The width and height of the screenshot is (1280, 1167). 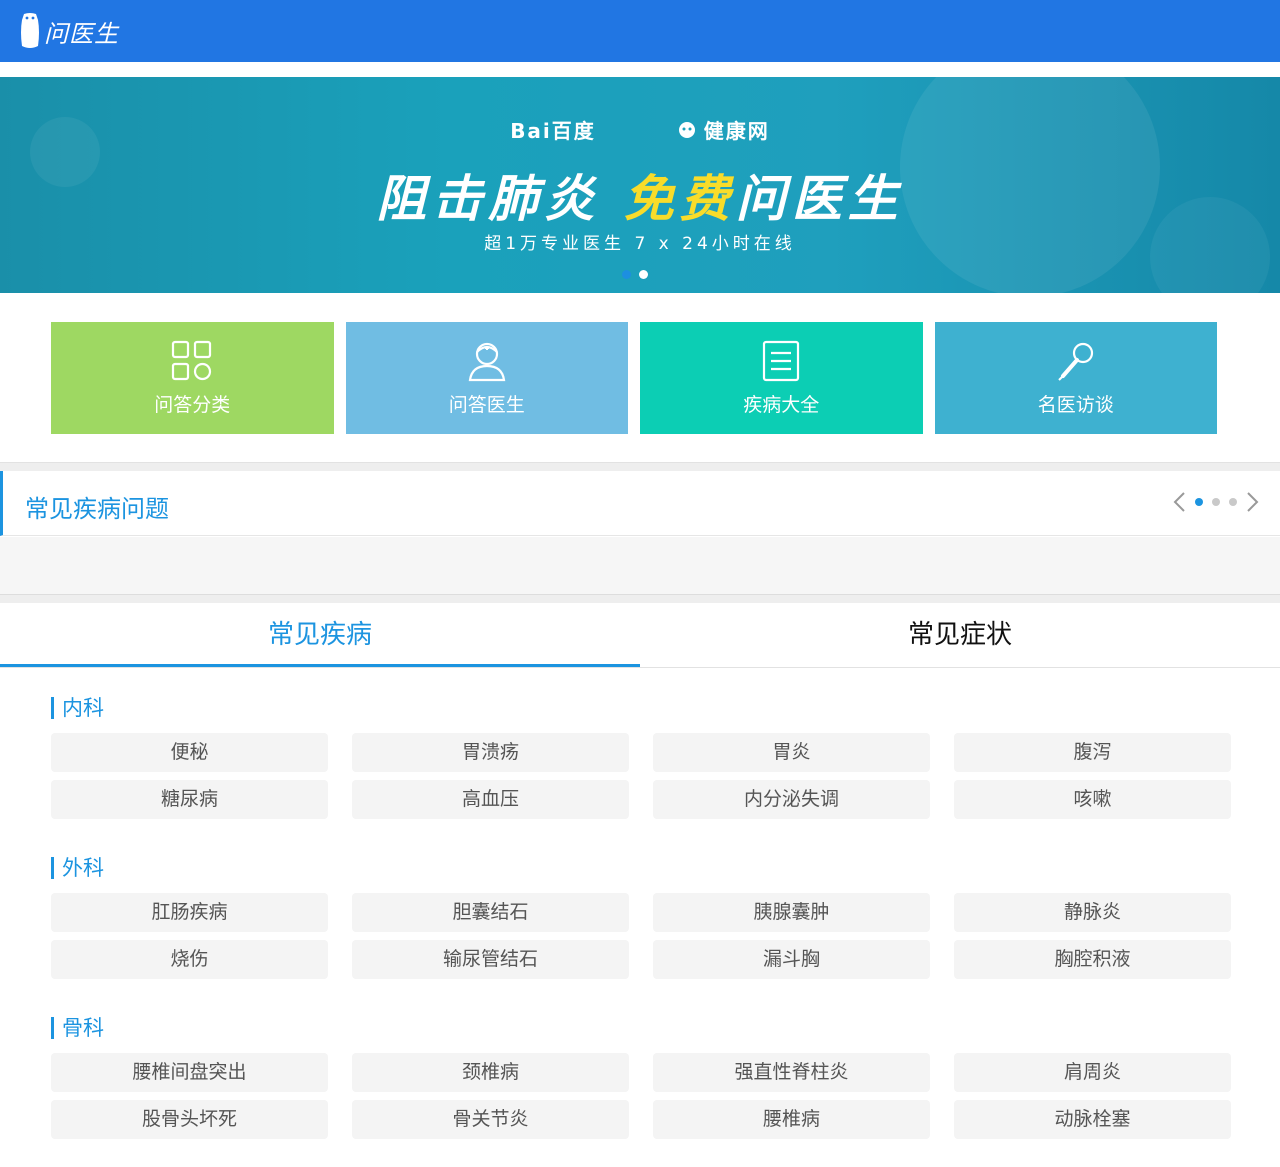 I want to click on tile-label: 名医访谈, so click(x=1075, y=404).